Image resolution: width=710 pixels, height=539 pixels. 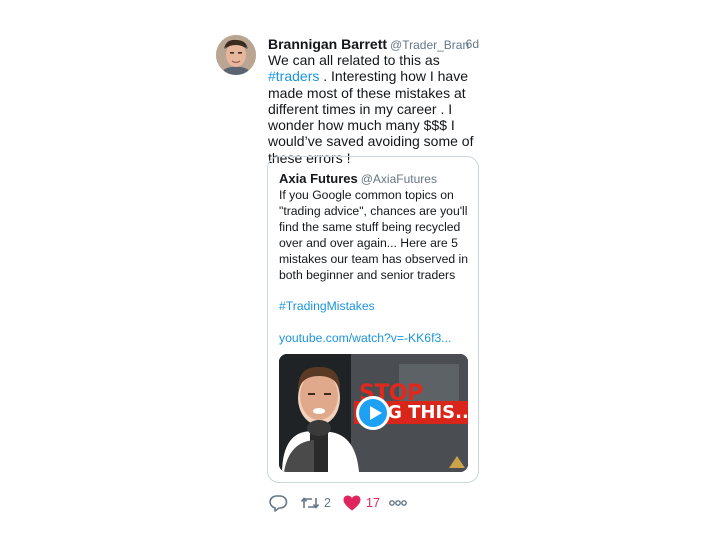 I want to click on video-thumbnail: STOP NG THIS.., so click(x=373, y=413).